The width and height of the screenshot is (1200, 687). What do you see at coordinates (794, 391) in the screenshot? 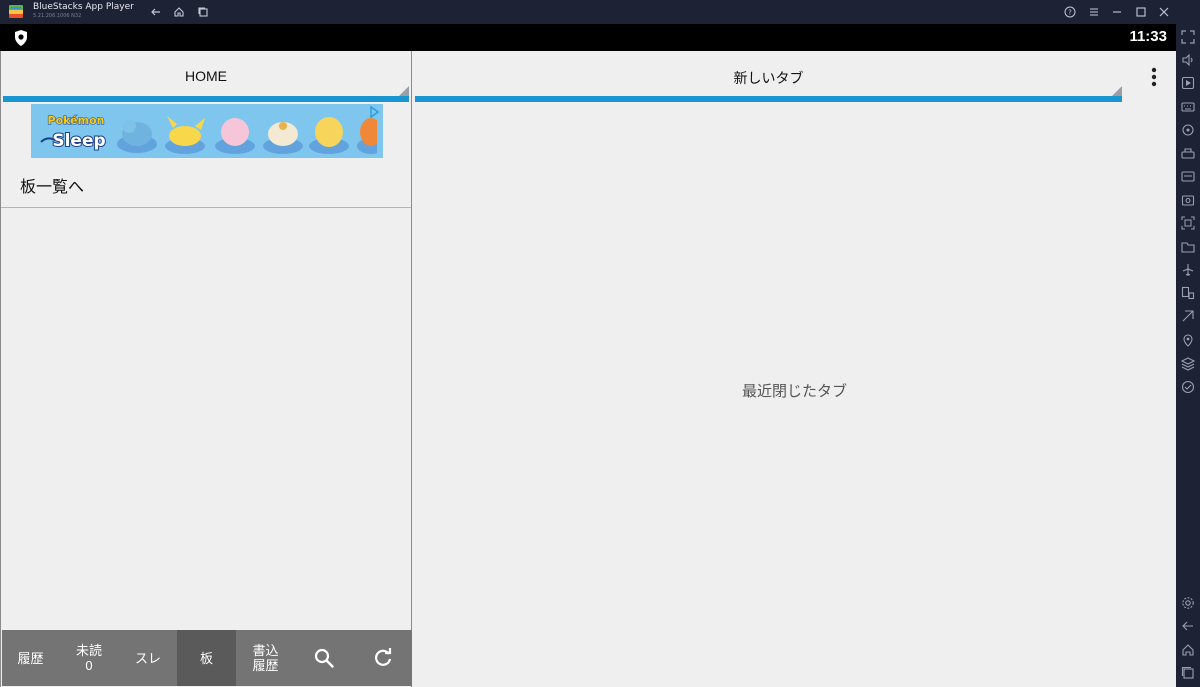
I see `recently-closed-tabs-label: 最近閉じたタブ` at bounding box center [794, 391].